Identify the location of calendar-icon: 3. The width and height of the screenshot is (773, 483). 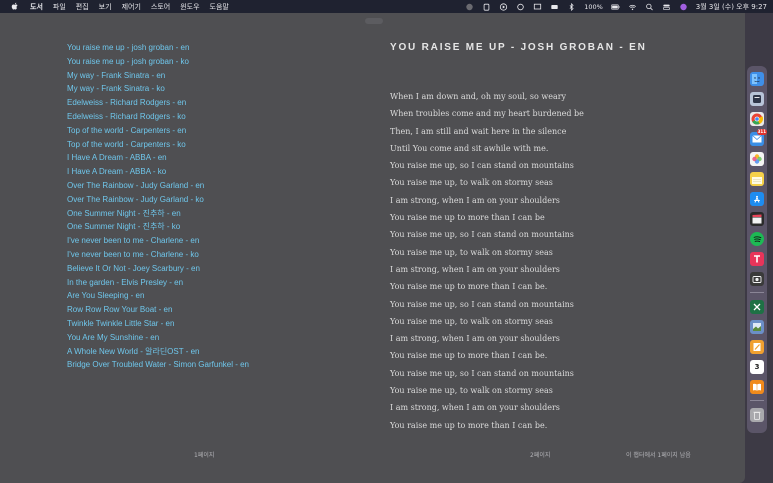
(757, 367).